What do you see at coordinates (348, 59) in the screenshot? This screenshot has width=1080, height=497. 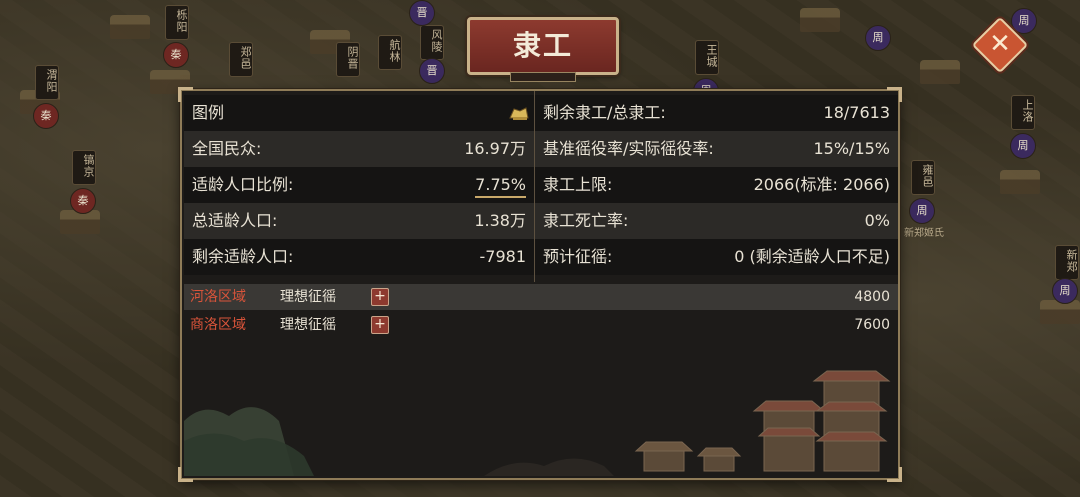 I see `map-city-label: 阴晋` at bounding box center [348, 59].